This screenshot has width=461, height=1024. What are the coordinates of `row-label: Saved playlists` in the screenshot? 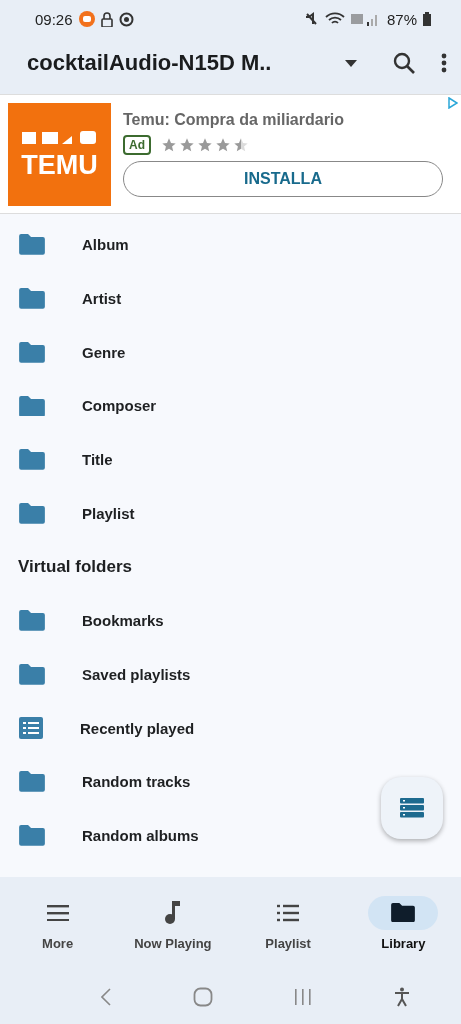 It's located at (136, 674).